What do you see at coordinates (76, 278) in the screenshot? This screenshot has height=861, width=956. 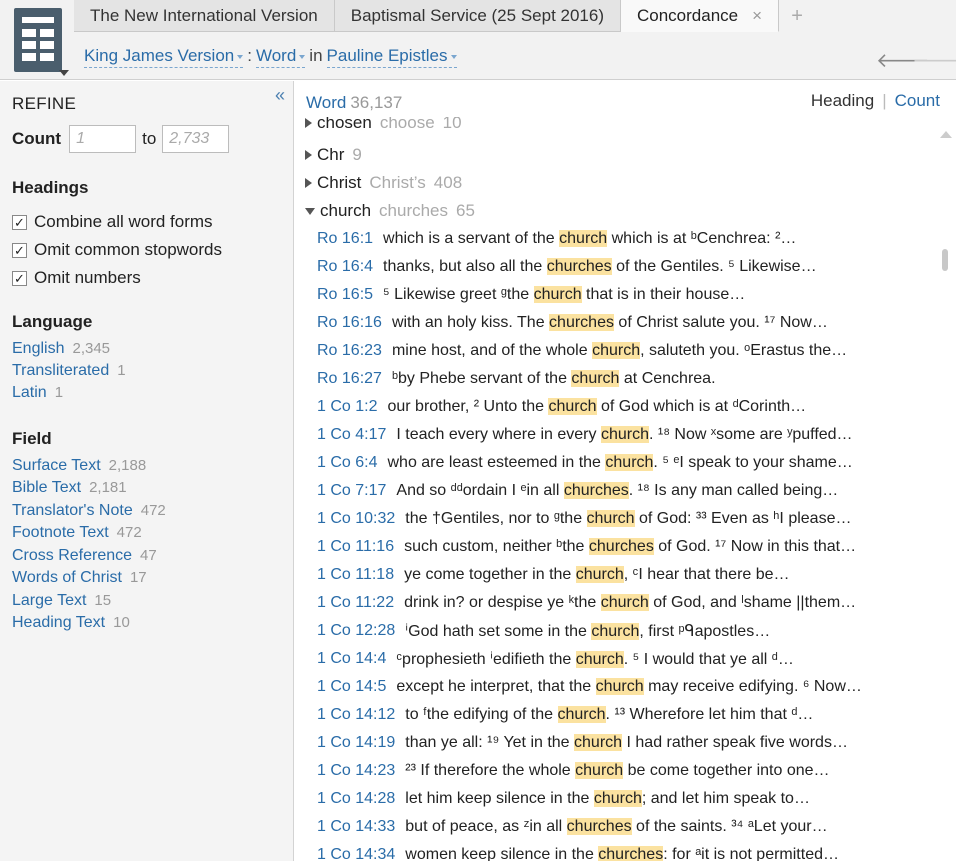 I see `omit-numbers-option: ✓ Omit numbers` at bounding box center [76, 278].